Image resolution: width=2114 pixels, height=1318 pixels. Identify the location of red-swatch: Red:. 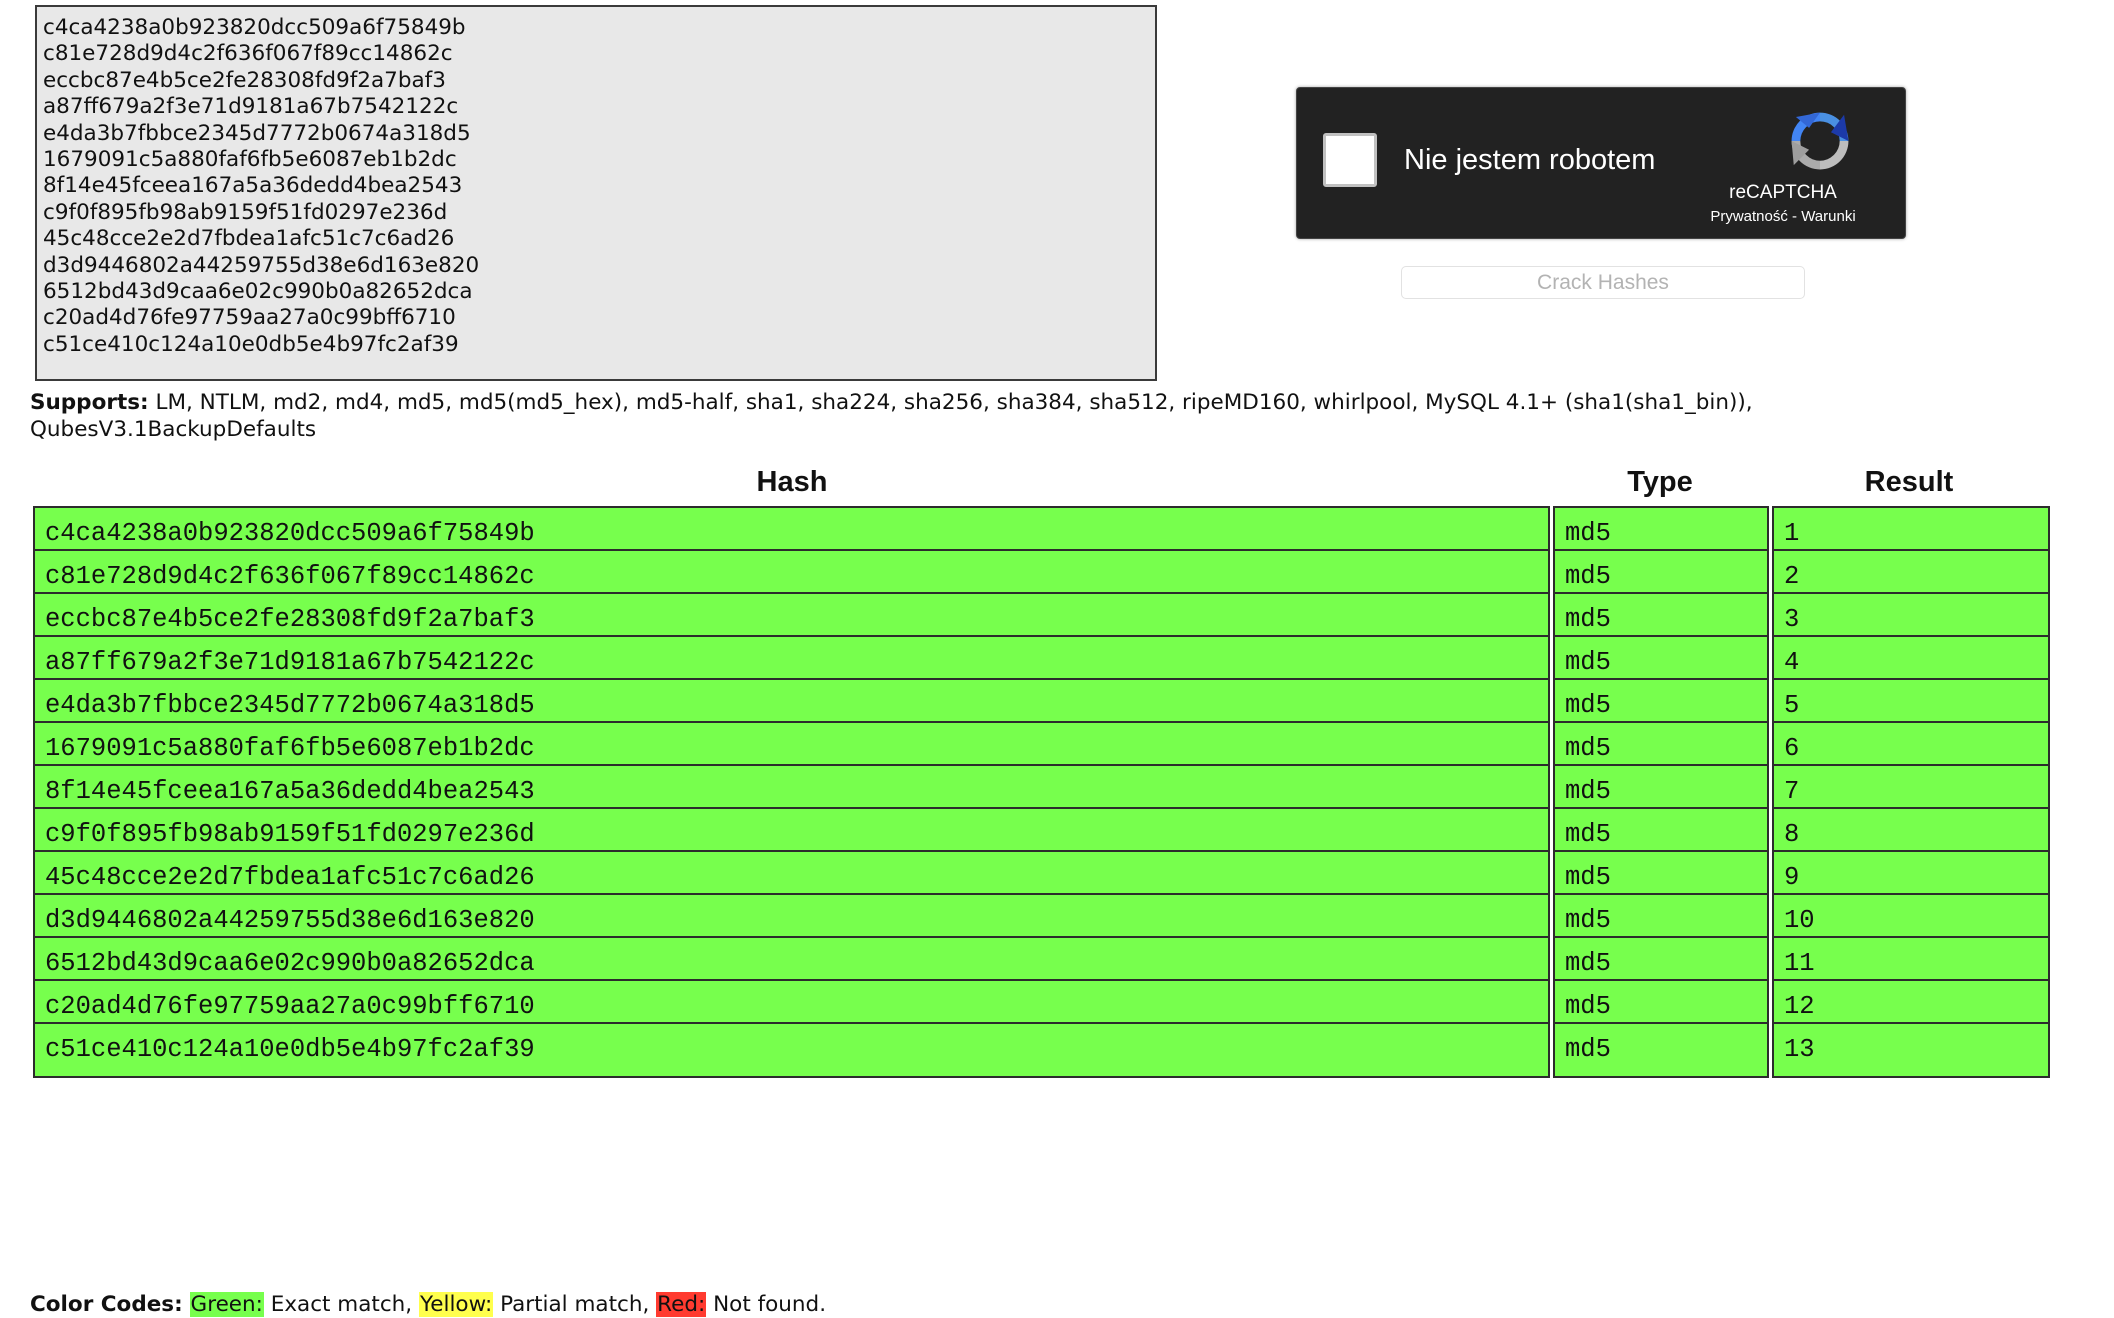
(681, 1304).